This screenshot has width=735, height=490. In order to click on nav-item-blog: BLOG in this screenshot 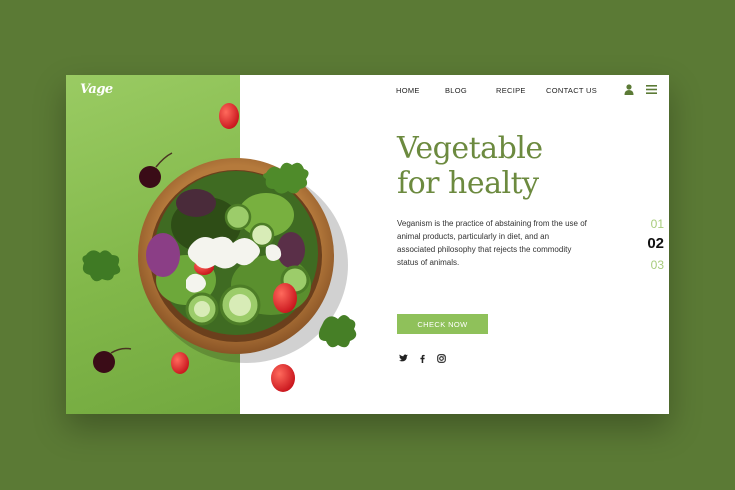, I will do `click(456, 90)`.